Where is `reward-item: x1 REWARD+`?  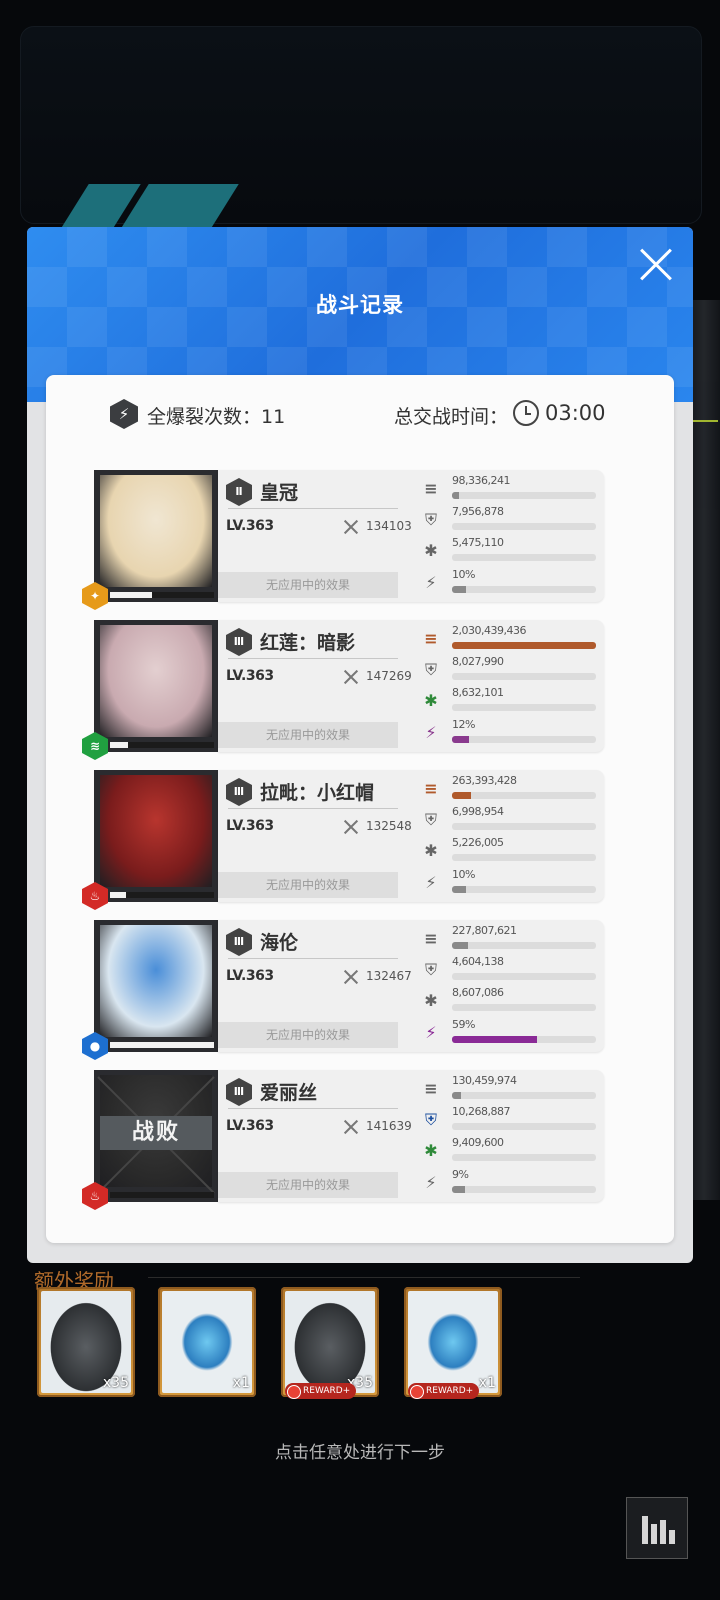
reward-item: x1 REWARD+ is located at coordinates (453, 1343).